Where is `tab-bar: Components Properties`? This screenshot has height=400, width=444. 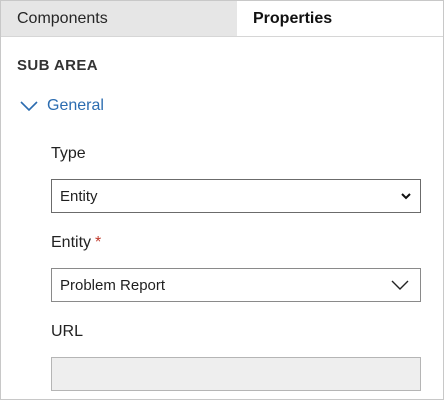 tab-bar: Components Properties is located at coordinates (222, 19).